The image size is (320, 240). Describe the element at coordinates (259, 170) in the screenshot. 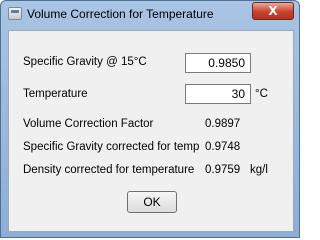

I see `density-unit: kg/l` at that location.